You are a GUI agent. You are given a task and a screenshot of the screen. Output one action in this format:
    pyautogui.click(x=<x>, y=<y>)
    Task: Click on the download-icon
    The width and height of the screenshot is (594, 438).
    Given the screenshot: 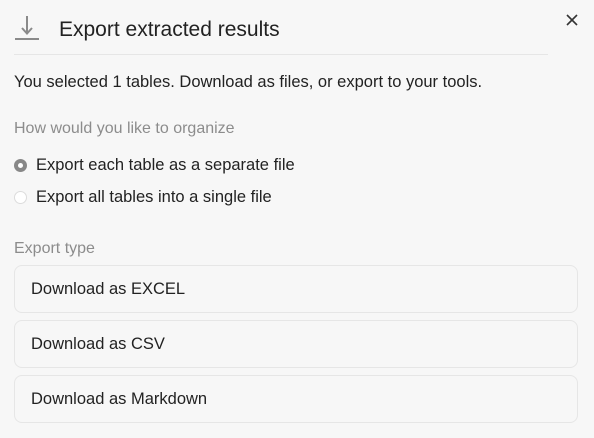 What is the action you would take?
    pyautogui.click(x=27, y=28)
    